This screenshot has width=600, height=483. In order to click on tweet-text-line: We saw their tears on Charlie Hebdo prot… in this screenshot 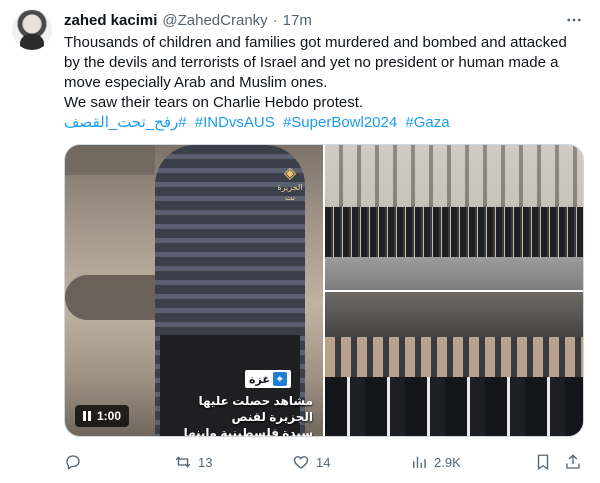, I will do `click(214, 102)`.